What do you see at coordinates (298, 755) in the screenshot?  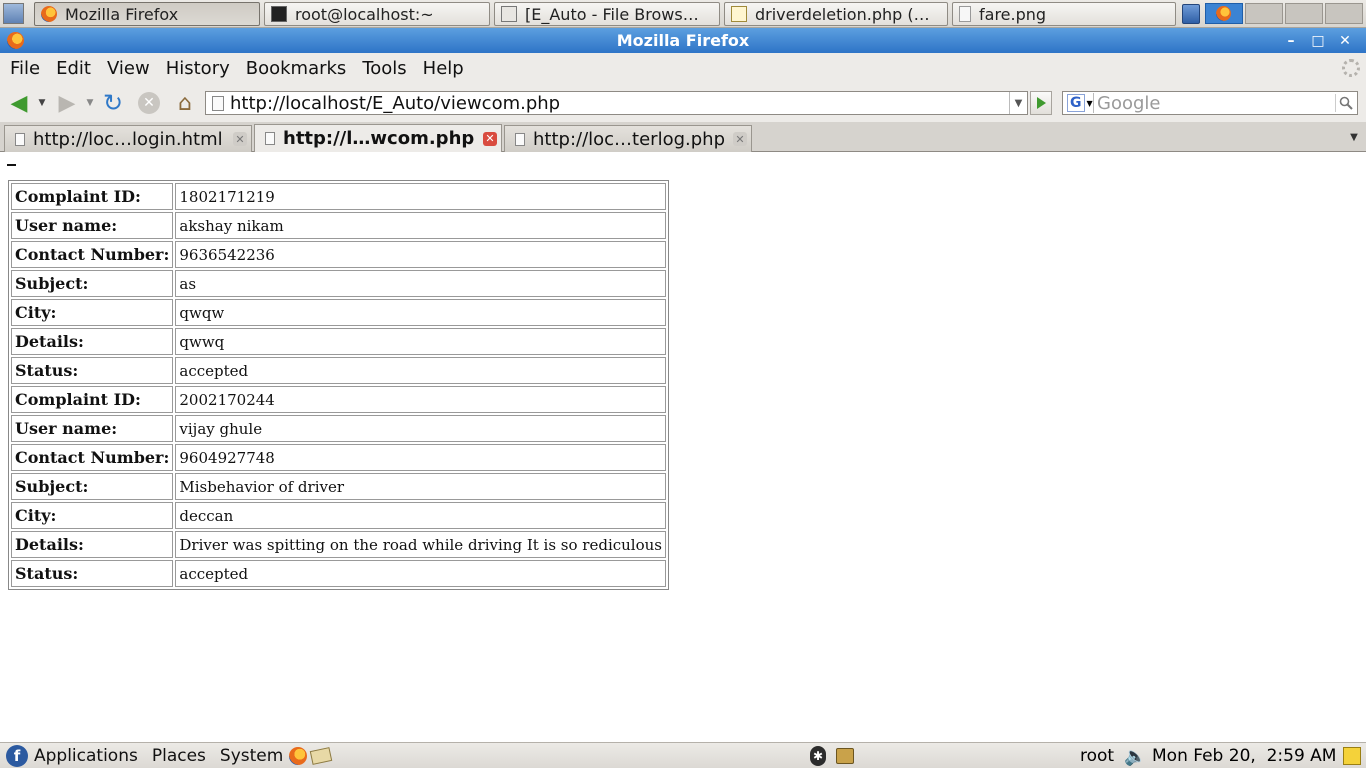 I see `firefox-launcher-icon` at bounding box center [298, 755].